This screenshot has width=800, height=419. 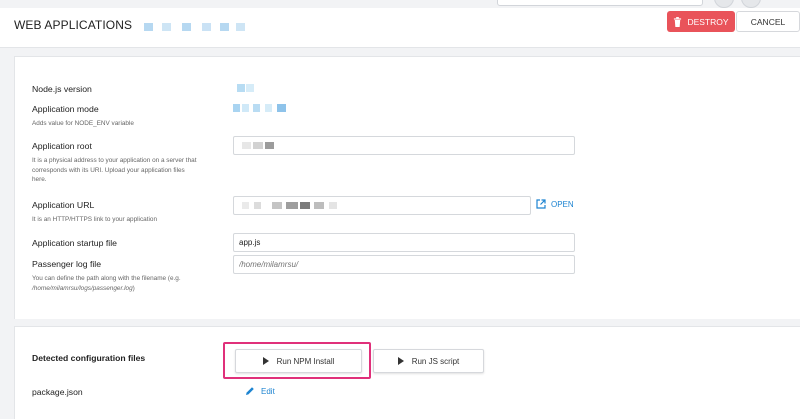 I want to click on run-npm-install-button: Run NPM Install, so click(x=298, y=361).